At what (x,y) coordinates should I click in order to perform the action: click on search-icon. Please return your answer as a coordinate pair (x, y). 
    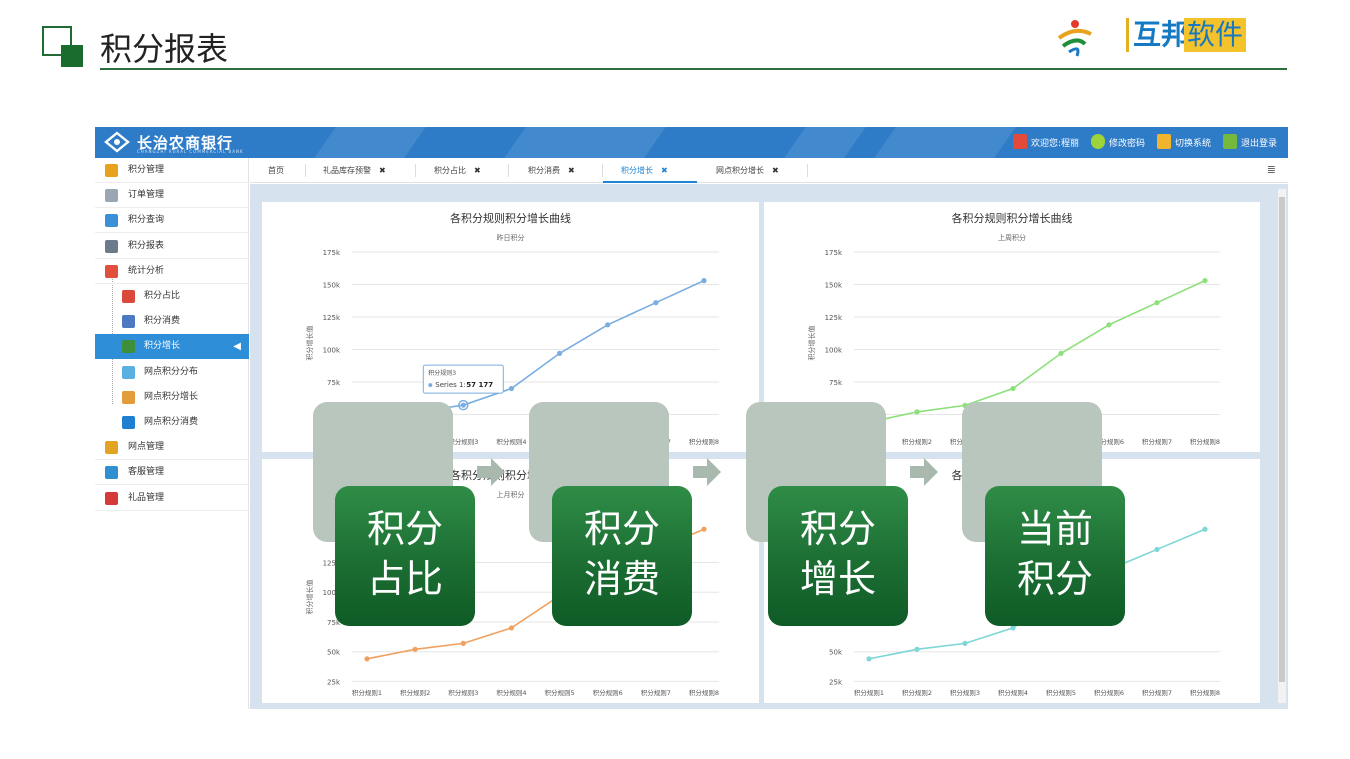
    Looking at the image, I should click on (111, 221).